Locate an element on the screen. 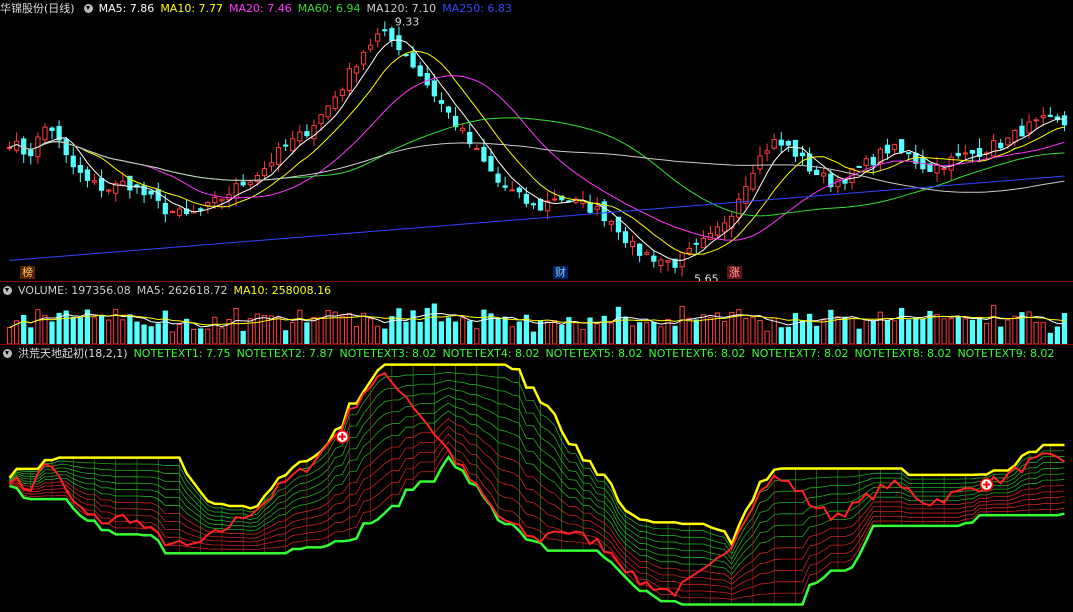 This screenshot has width=1073, height=612. note-label-4: NOTETEXT5: 8.02 is located at coordinates (594, 353).